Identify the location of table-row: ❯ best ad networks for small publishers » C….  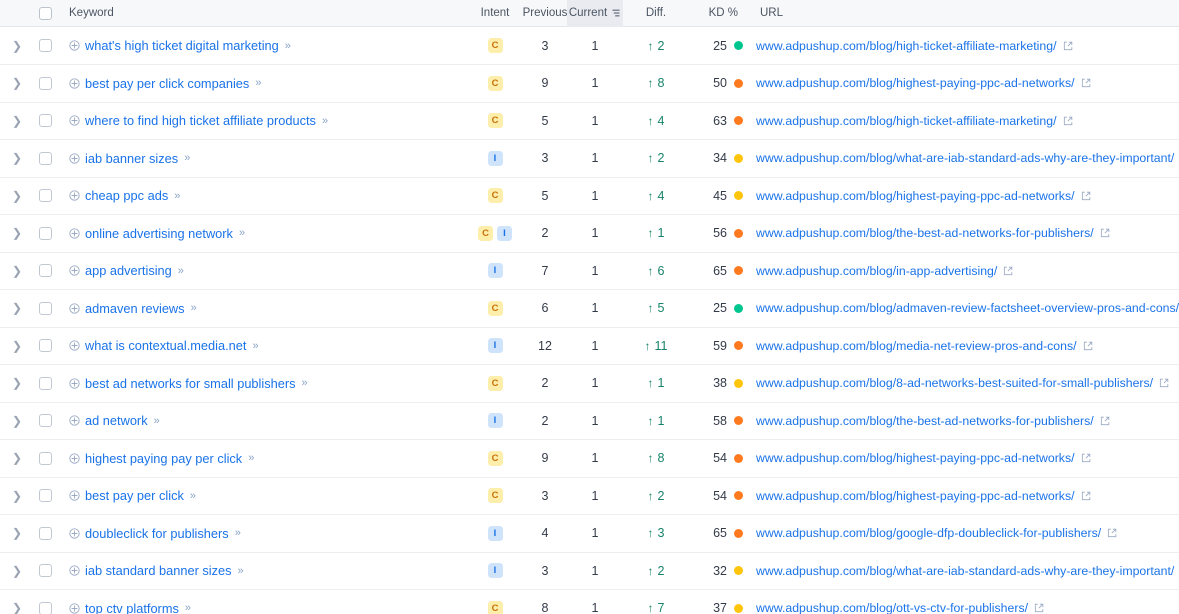
(589, 384).